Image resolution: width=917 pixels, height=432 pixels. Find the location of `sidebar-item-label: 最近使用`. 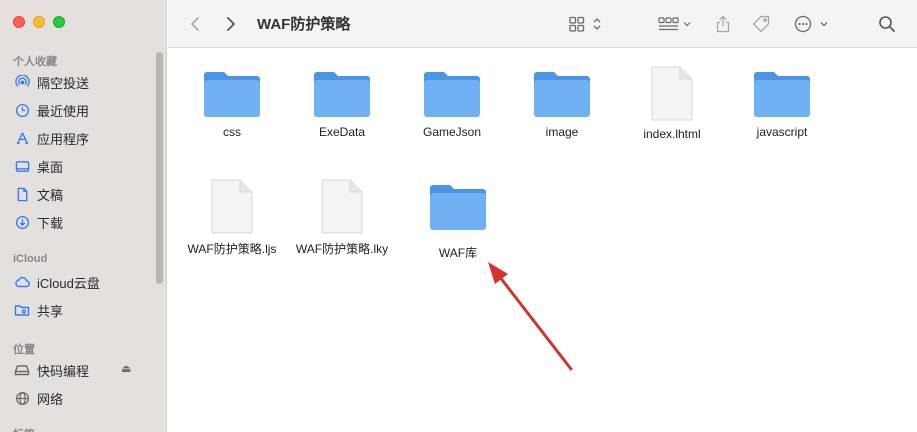

sidebar-item-label: 最近使用 is located at coordinates (63, 111).